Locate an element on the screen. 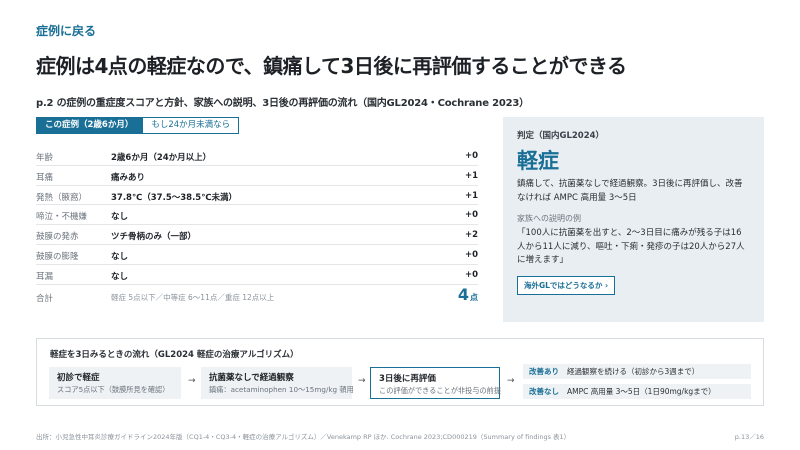 The height and width of the screenshot is (450, 800). outcome-tag: 改善なし is located at coordinates (544, 391).